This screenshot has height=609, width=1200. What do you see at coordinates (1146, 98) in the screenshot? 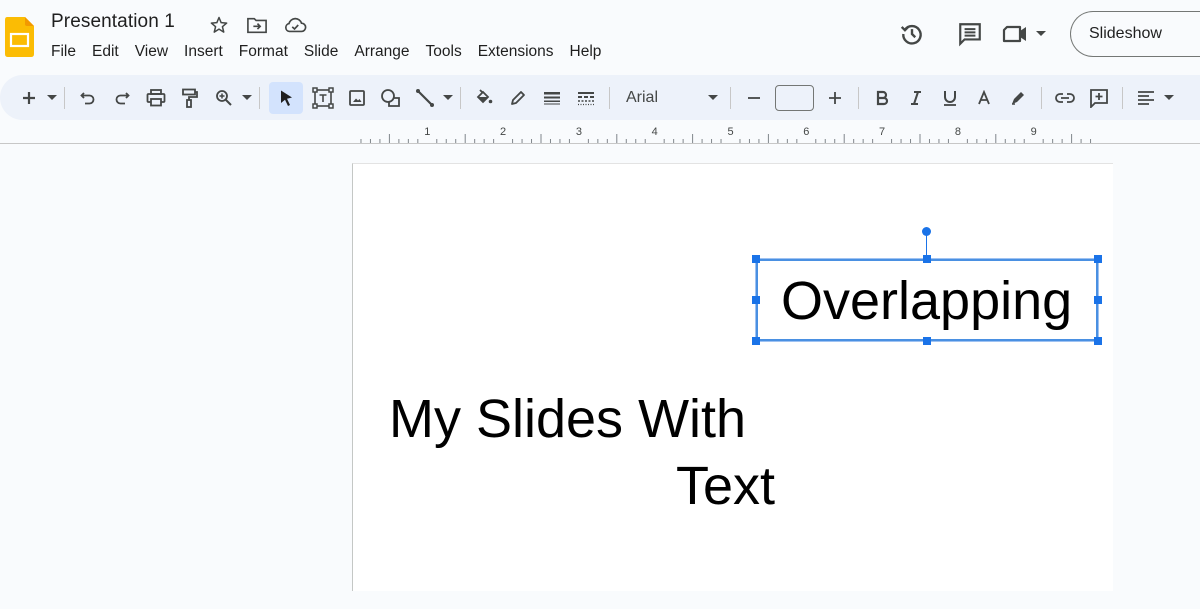
I see `align-button` at bounding box center [1146, 98].